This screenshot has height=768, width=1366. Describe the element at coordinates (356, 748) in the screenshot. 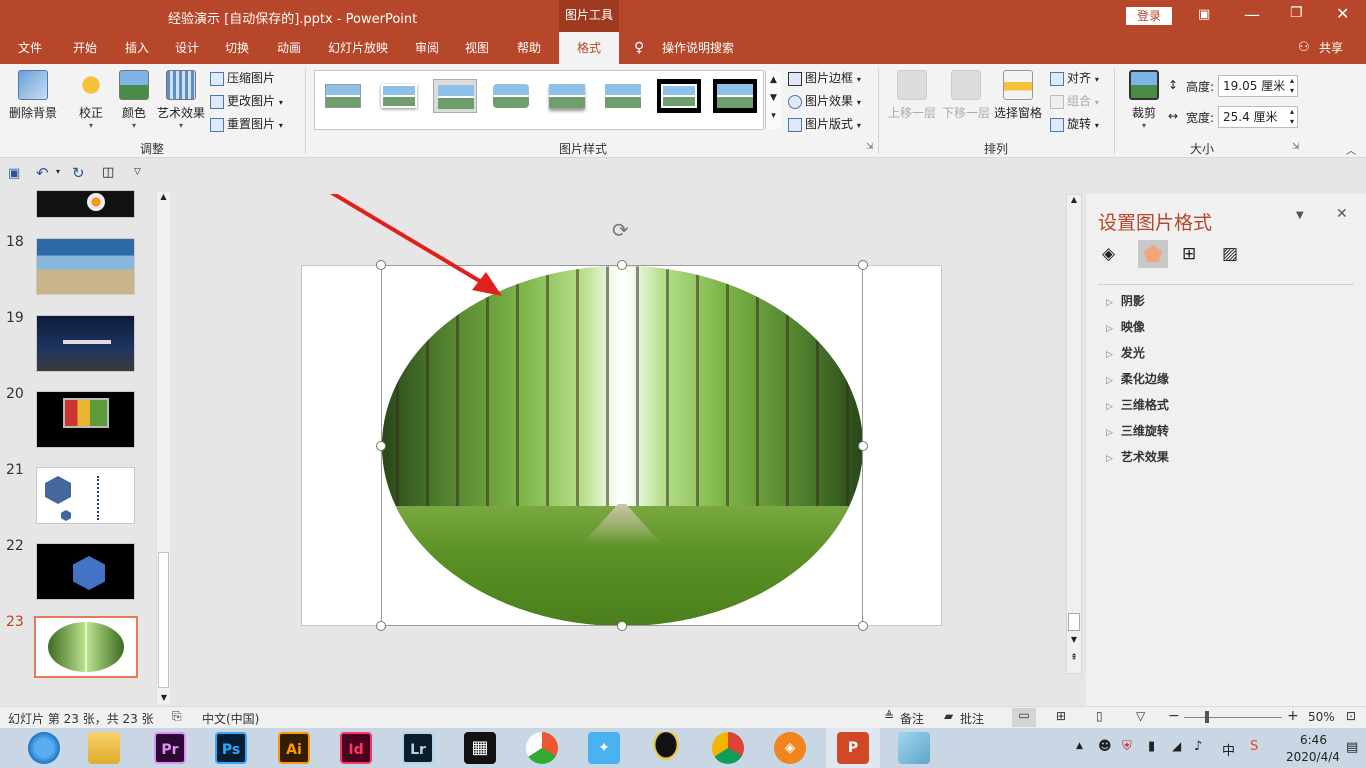

I see `indesign-icon: Id` at that location.